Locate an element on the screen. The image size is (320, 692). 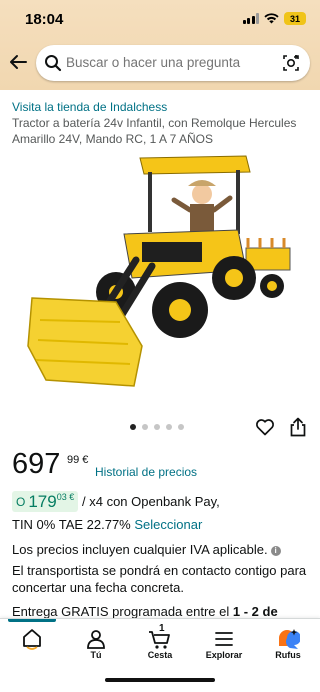
nav-account: Tú is located at coordinates (96, 646).